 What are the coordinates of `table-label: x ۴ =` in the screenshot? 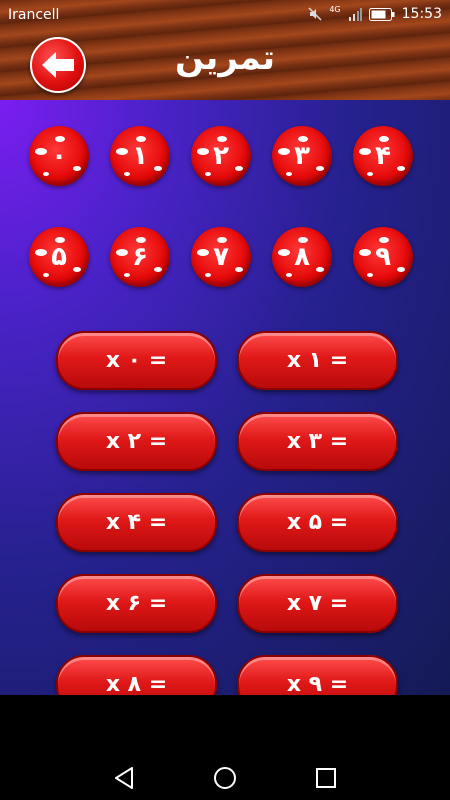 It's located at (136, 522).